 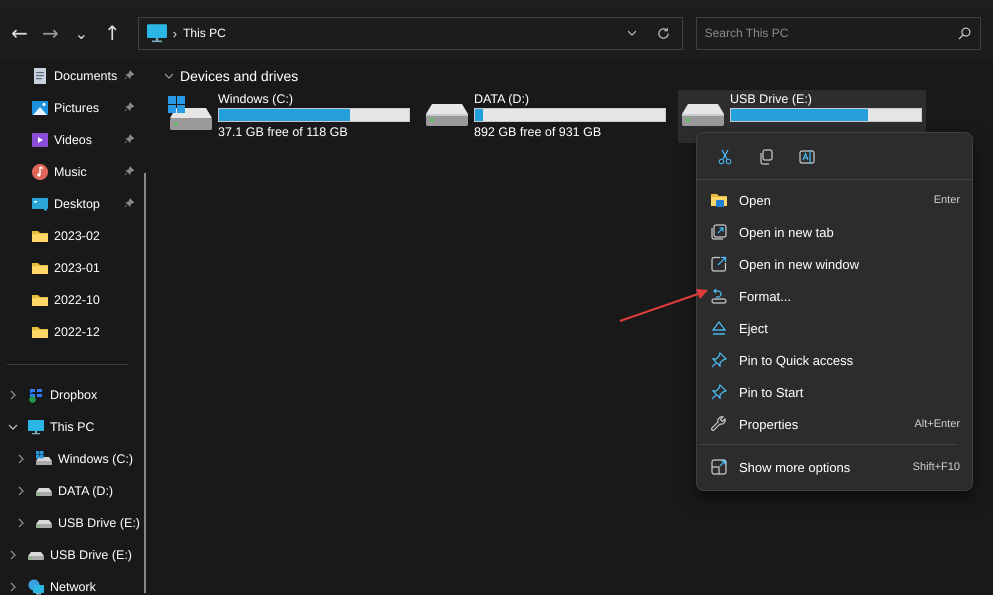 What do you see at coordinates (538, 132) in the screenshot?
I see `free-space: 892 GB free of 931 GB` at bounding box center [538, 132].